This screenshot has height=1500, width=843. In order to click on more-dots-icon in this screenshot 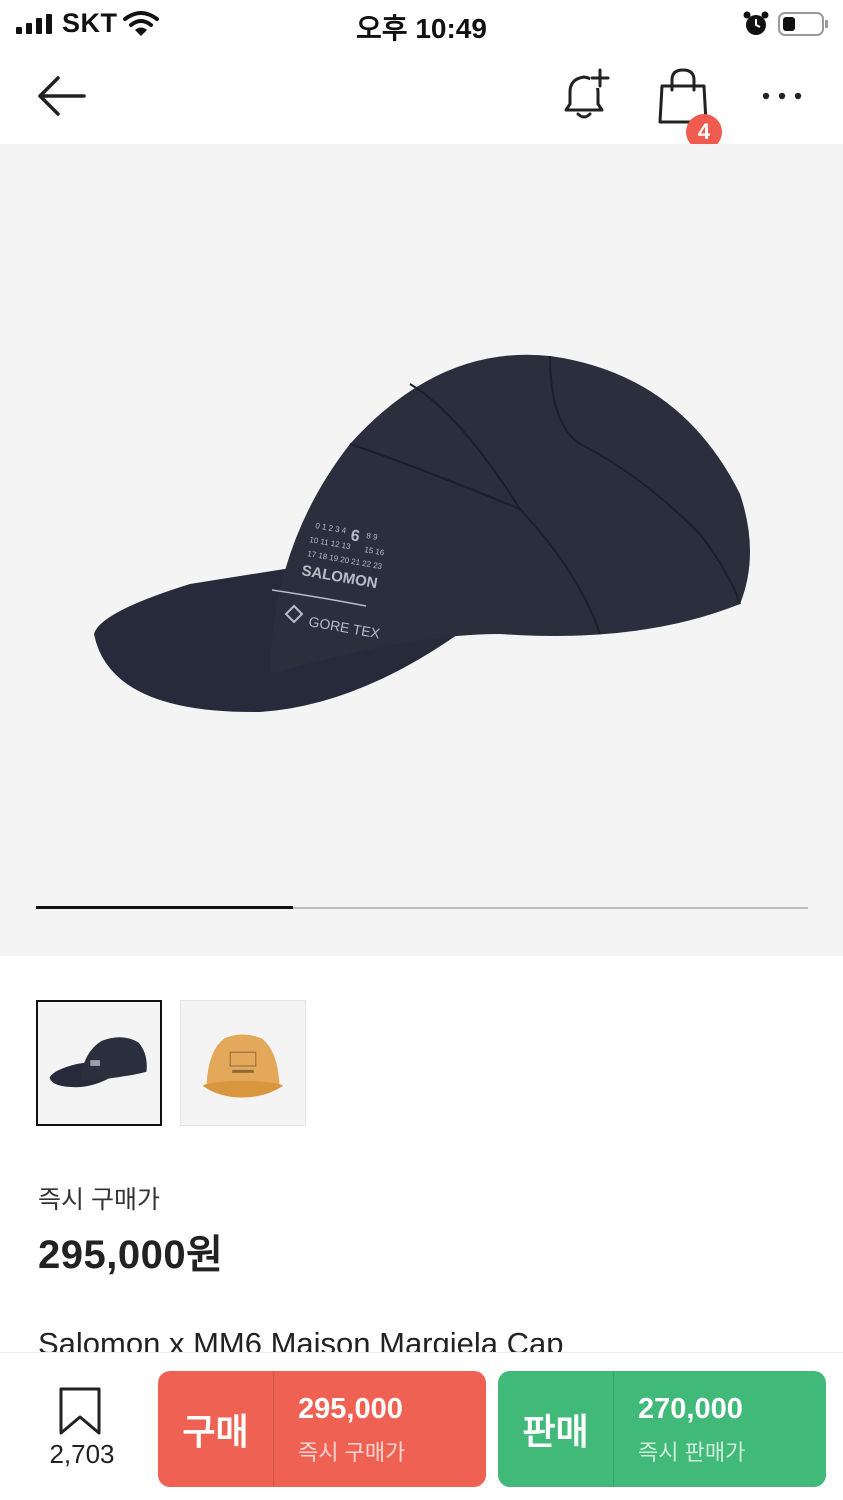, I will do `click(782, 96)`.